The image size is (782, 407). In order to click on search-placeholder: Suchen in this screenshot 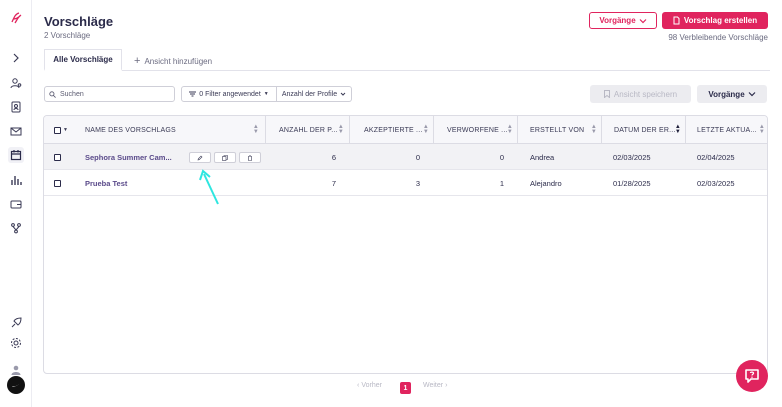, I will do `click(72, 94)`.